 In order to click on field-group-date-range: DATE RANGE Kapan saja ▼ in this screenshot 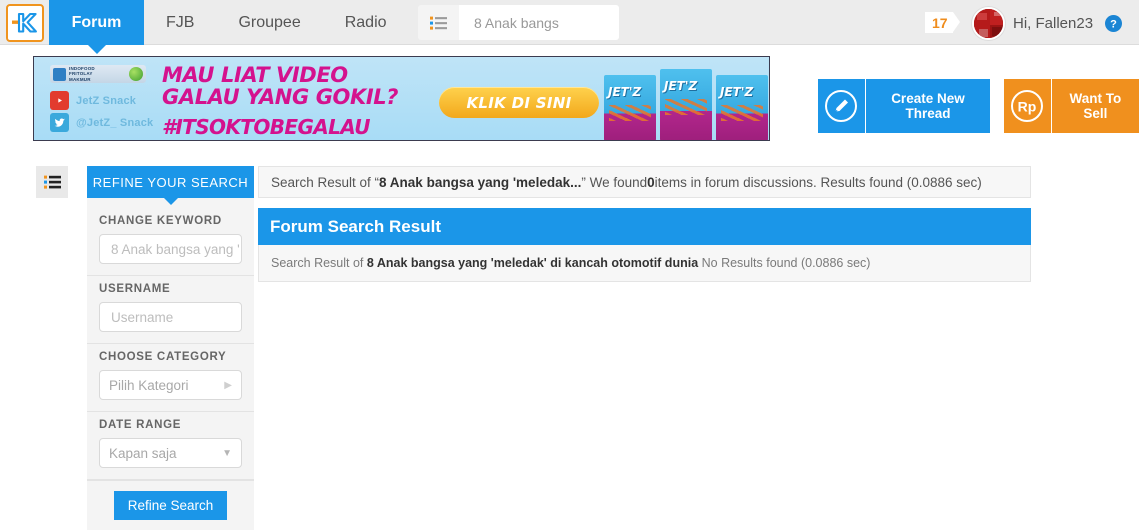, I will do `click(170, 446)`.